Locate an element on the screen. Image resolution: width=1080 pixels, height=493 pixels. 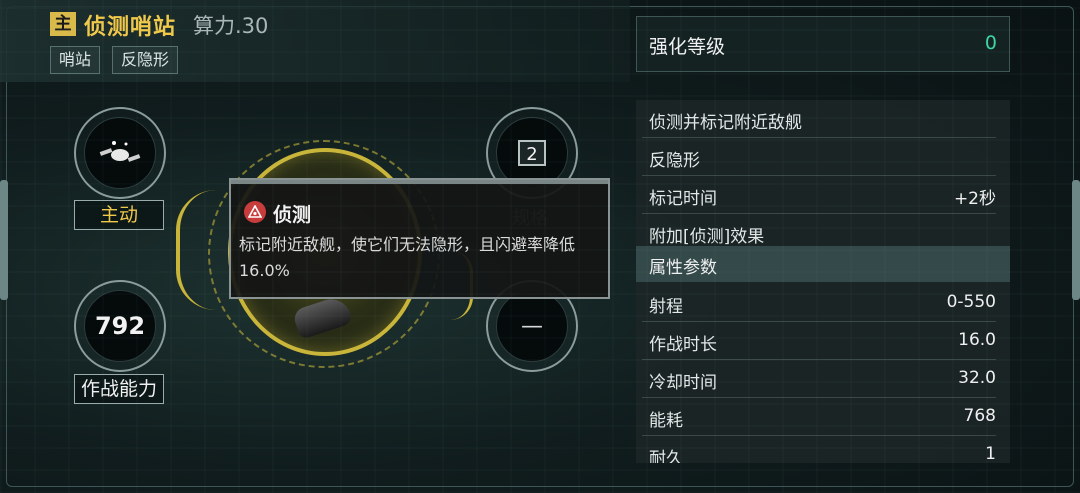
spec-slot: 2 is located at coordinates (532, 153).